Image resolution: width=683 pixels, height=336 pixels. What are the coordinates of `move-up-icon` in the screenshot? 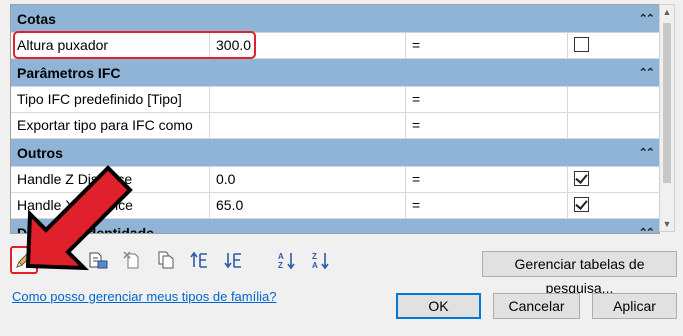 It's located at (200, 260).